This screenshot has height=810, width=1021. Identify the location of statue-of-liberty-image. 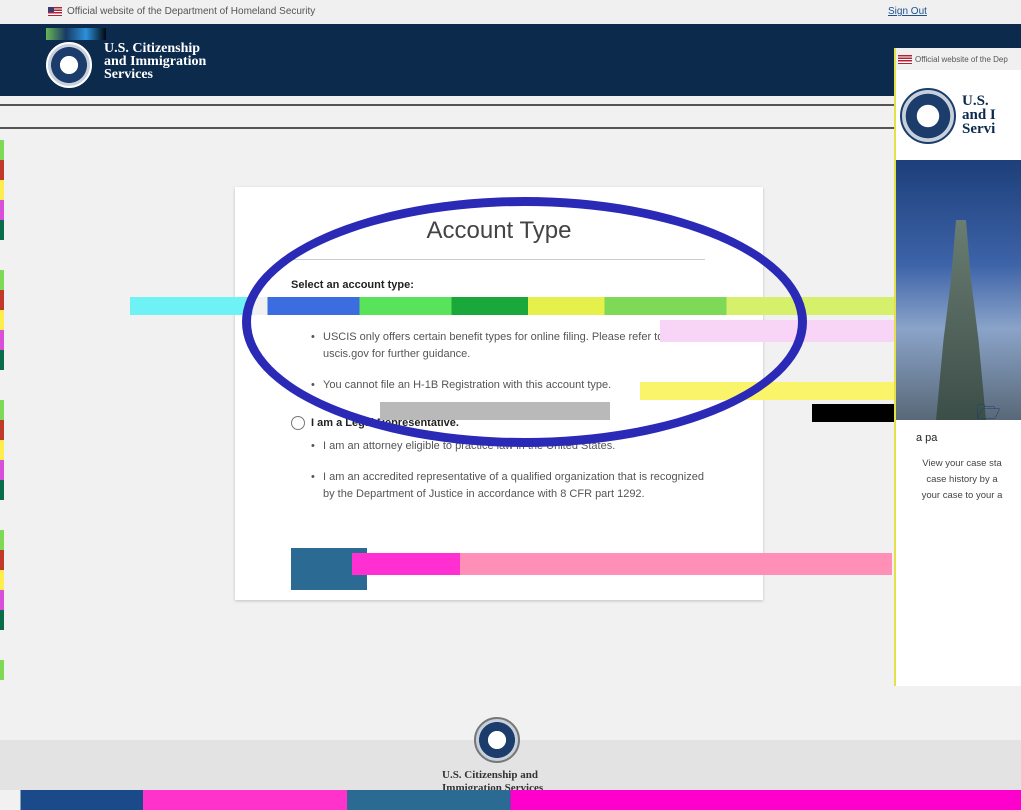
(958, 290).